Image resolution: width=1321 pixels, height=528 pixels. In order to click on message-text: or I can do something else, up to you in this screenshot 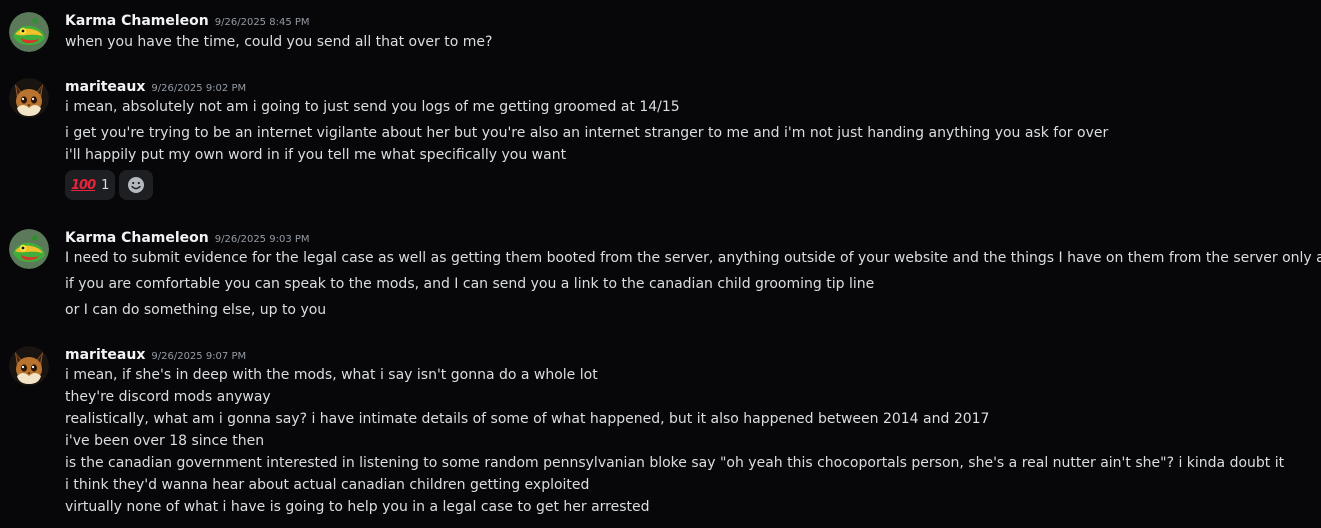, I will do `click(196, 310)`.